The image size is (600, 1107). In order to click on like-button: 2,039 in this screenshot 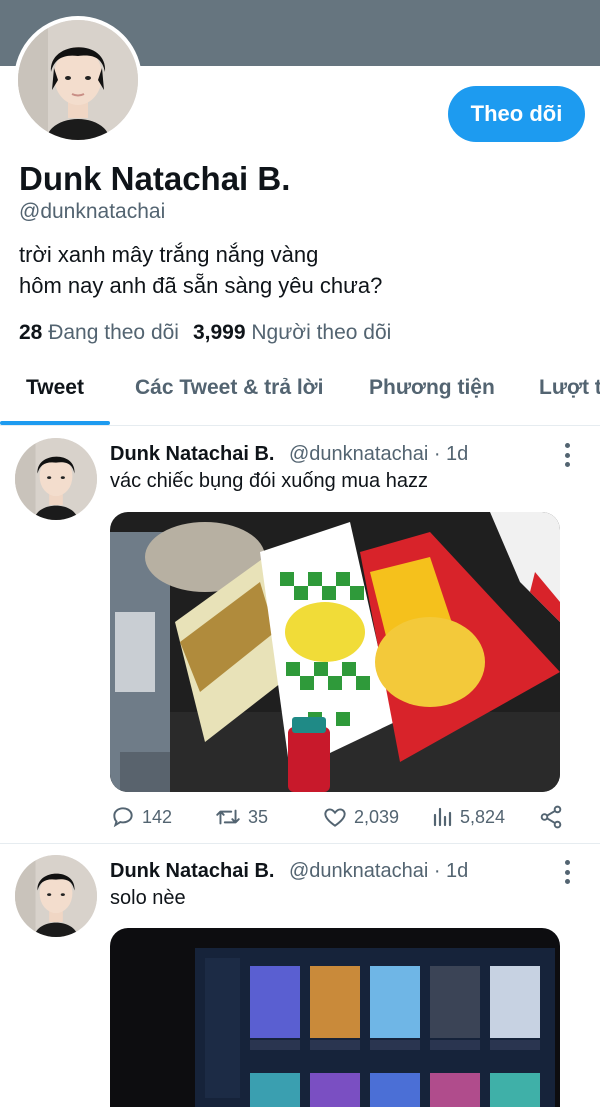, I will do `click(360, 817)`.